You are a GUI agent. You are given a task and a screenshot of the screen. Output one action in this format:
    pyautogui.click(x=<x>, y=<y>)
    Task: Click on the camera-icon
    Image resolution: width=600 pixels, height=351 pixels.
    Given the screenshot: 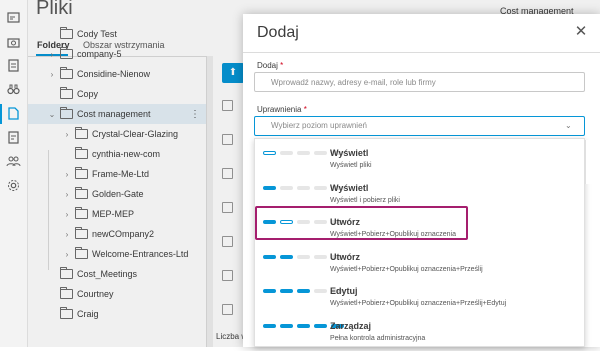 What is the action you would take?
    pyautogui.click(x=13, y=42)
    